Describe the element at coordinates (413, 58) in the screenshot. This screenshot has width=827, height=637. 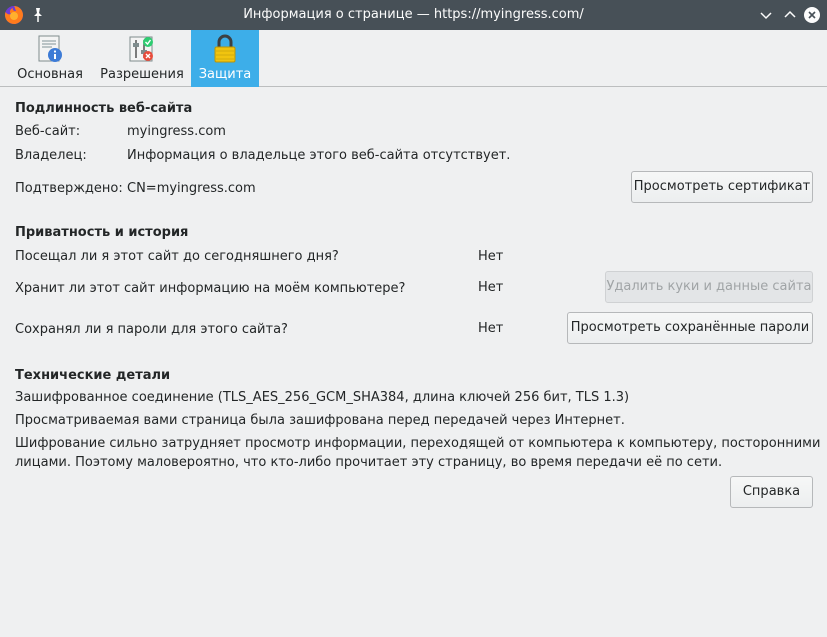
I see `tab-bar: Основная Разрешения Защита` at that location.